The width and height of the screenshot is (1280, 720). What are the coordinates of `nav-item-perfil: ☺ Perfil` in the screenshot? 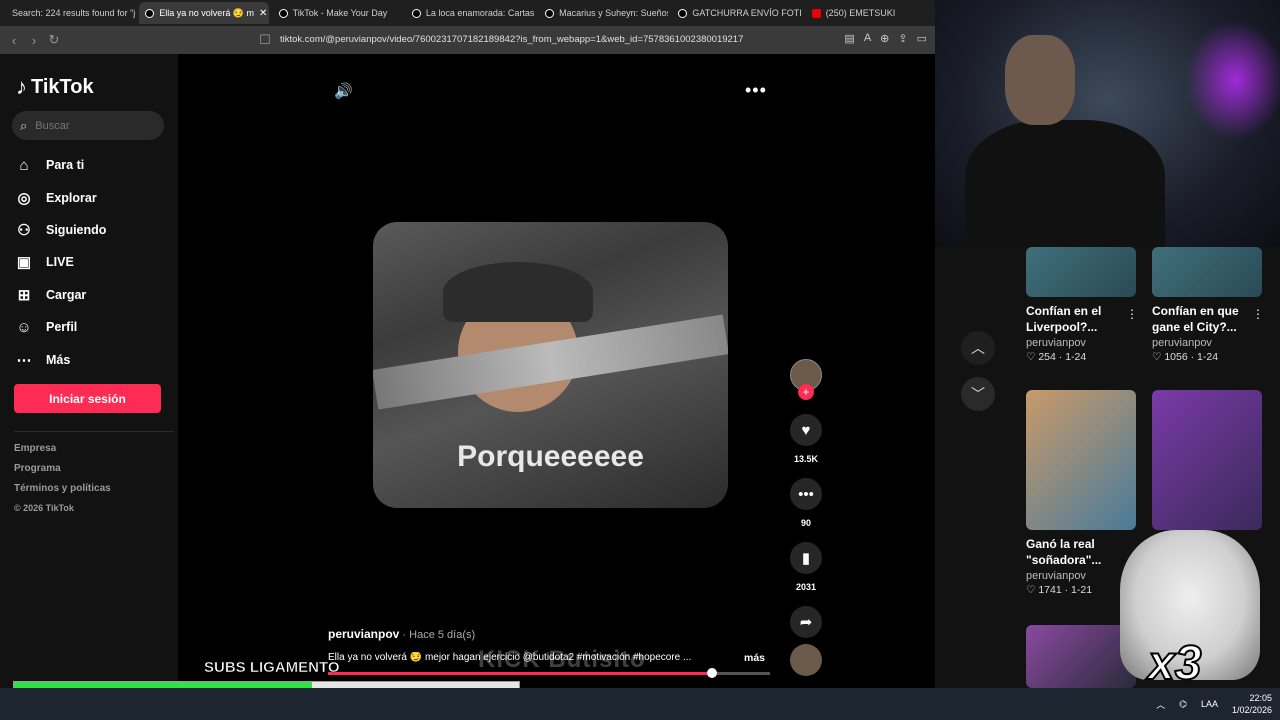 It's located at (60, 327).